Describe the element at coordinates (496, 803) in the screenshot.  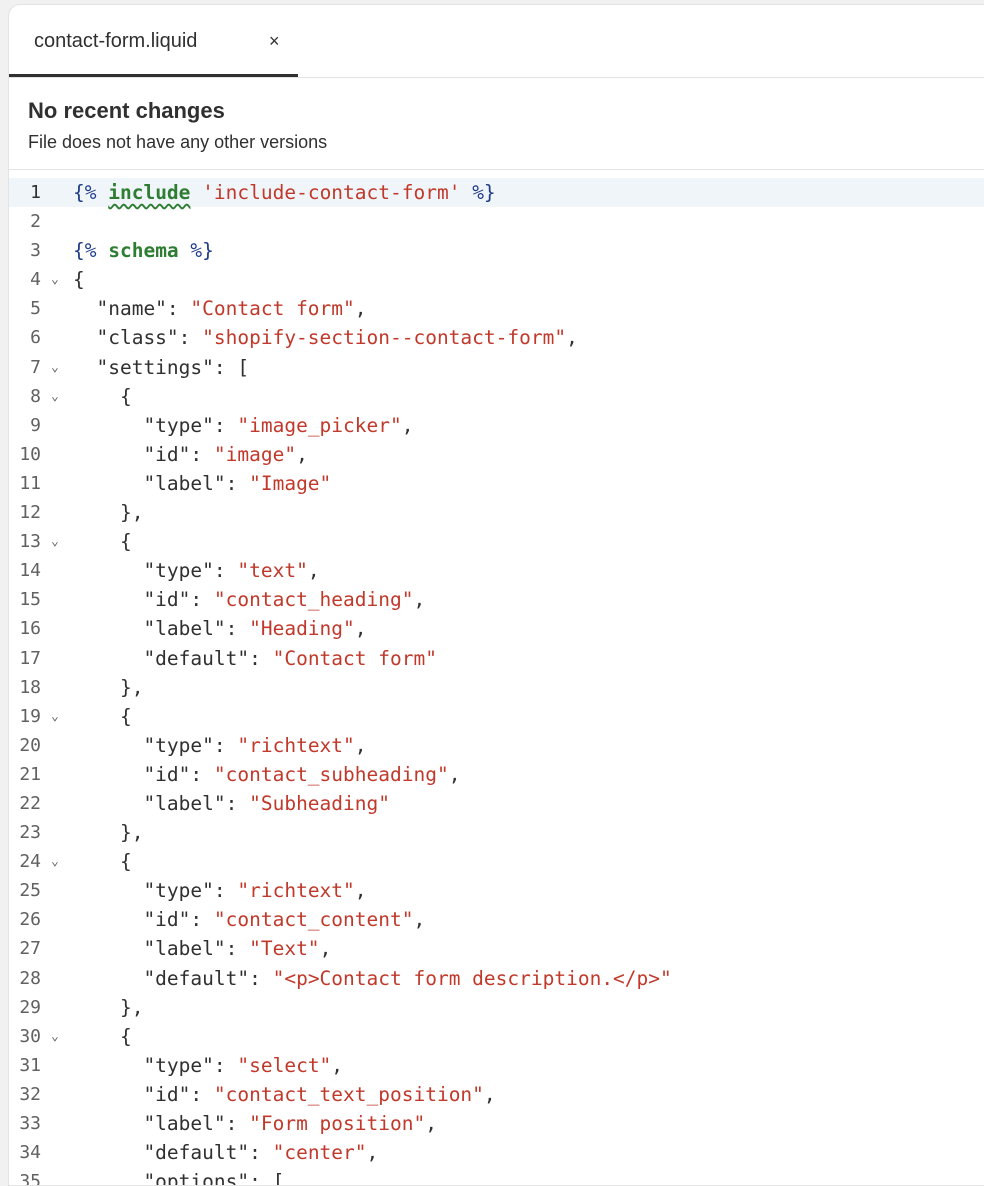
I see `code-line: 22 "label": "Subheading"` at that location.